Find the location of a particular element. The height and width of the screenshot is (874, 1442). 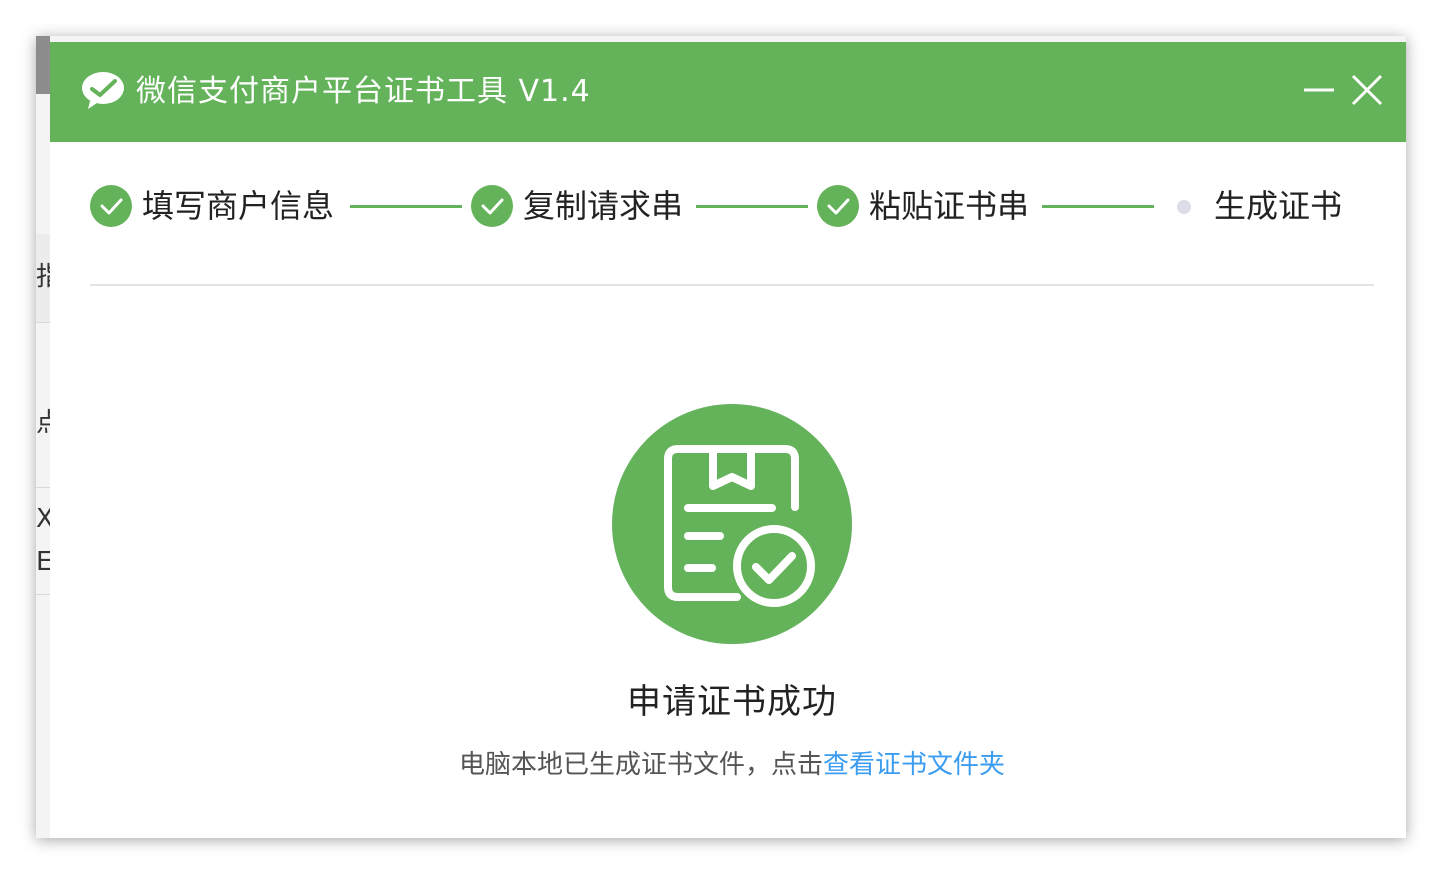

open-cert-folder-link: 查看证书文件夹 is located at coordinates (914, 765).